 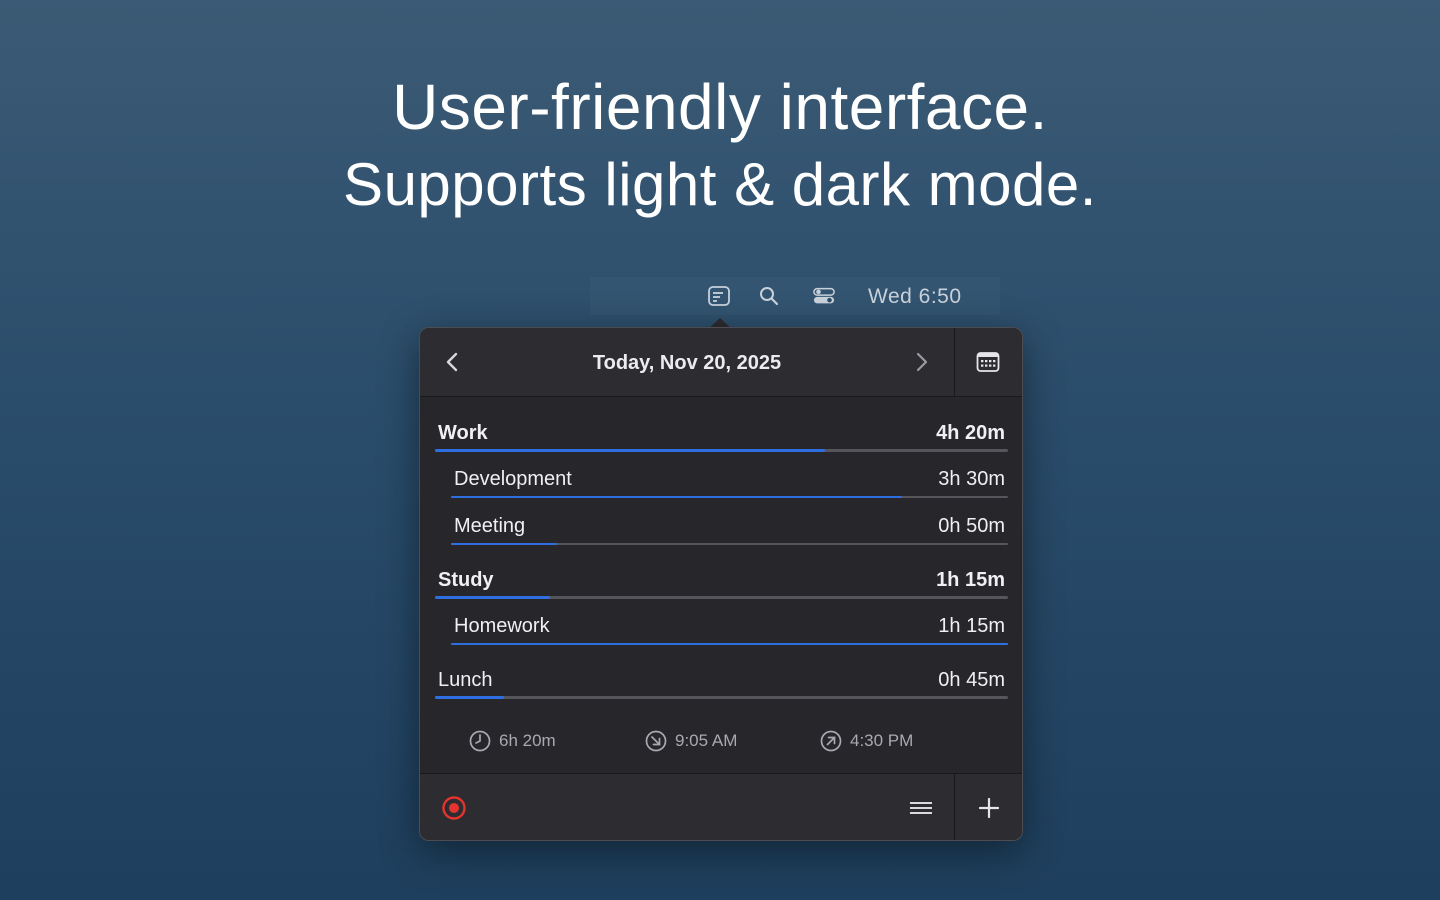 I want to click on app-menu-icon, so click(x=719, y=296).